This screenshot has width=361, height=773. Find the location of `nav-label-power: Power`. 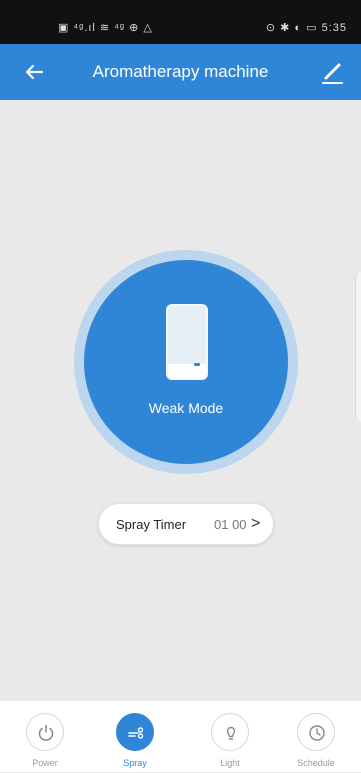

nav-label-power: Power is located at coordinates (45, 763).